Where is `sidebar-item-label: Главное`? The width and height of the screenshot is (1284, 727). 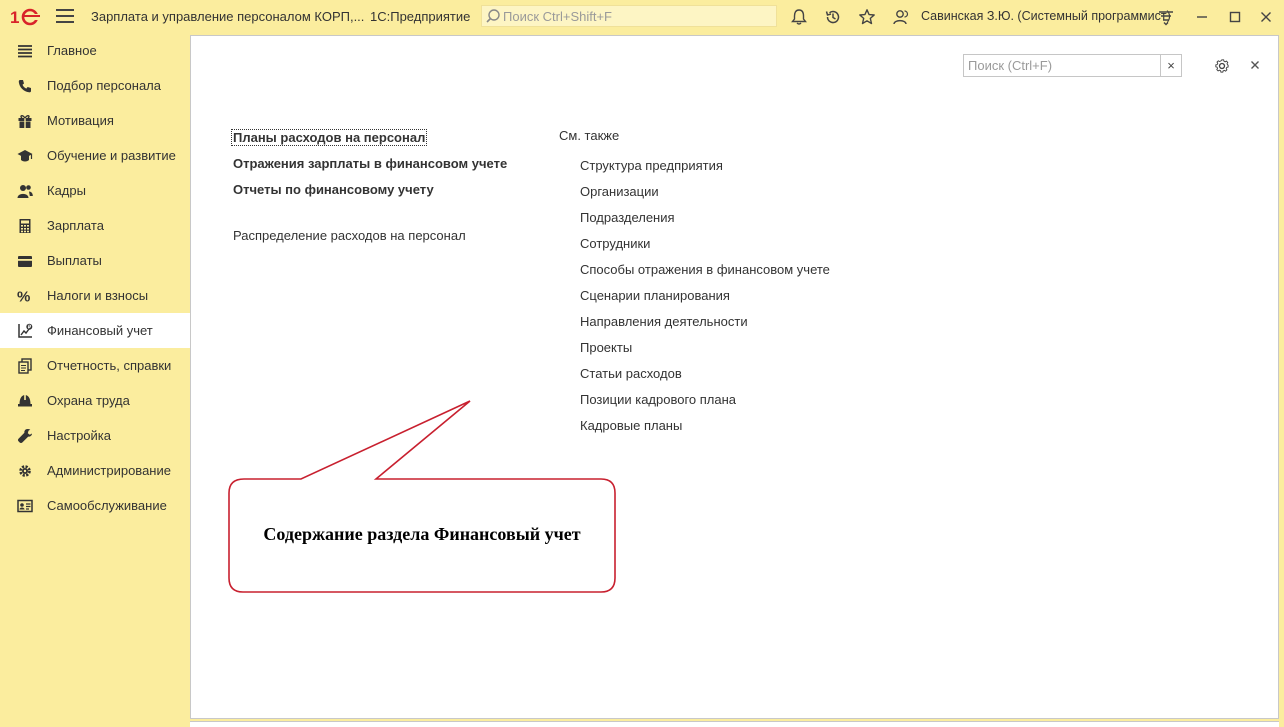 sidebar-item-label: Главное is located at coordinates (72, 50).